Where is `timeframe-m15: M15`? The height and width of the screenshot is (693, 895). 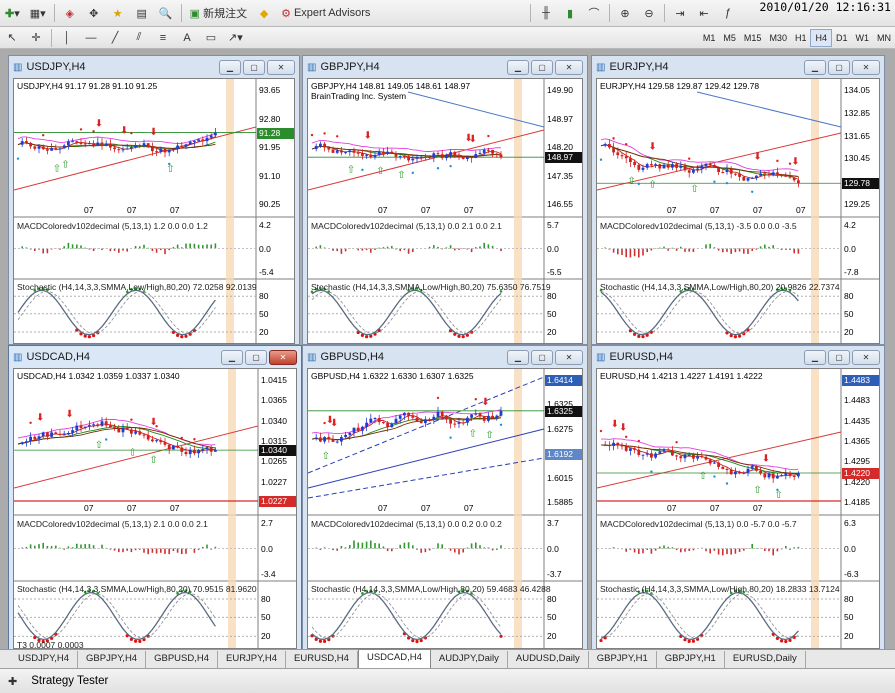 timeframe-m15: M15 is located at coordinates (753, 38).